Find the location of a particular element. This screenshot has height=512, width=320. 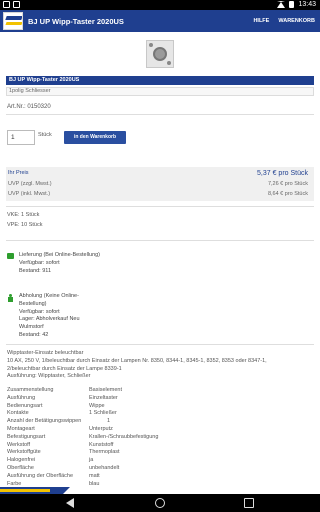

vke-text: VKE: 1 Stück is located at coordinates (23, 215).